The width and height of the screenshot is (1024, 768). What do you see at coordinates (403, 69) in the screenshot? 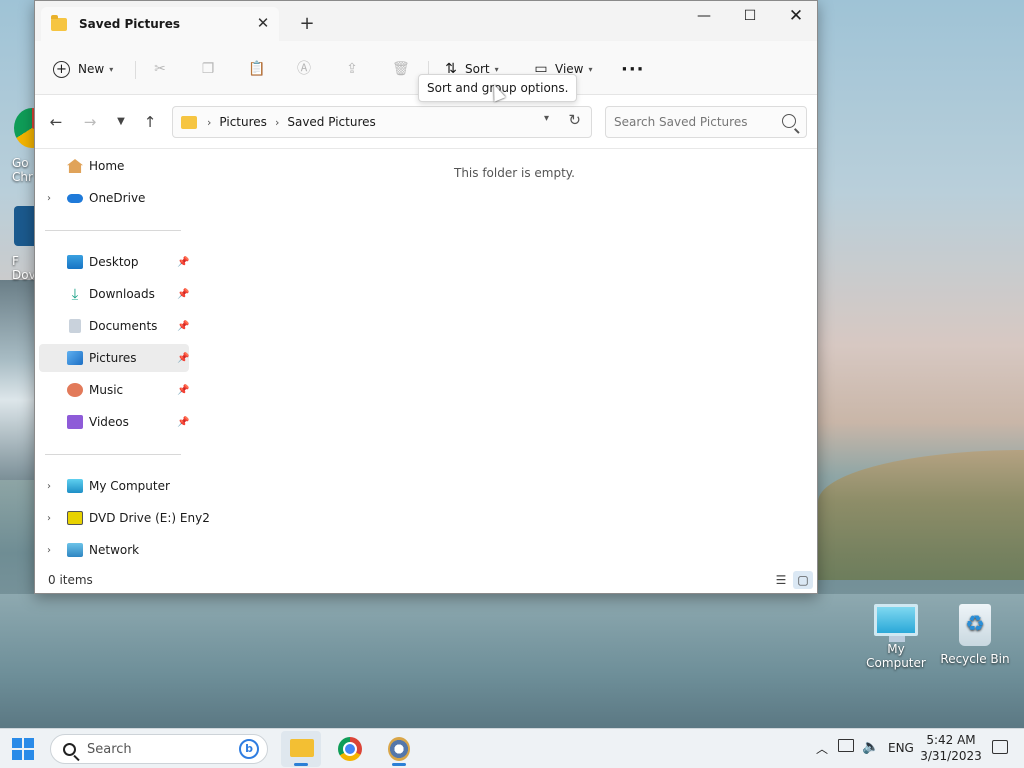
I see `delete-button: 🗑` at bounding box center [403, 69].